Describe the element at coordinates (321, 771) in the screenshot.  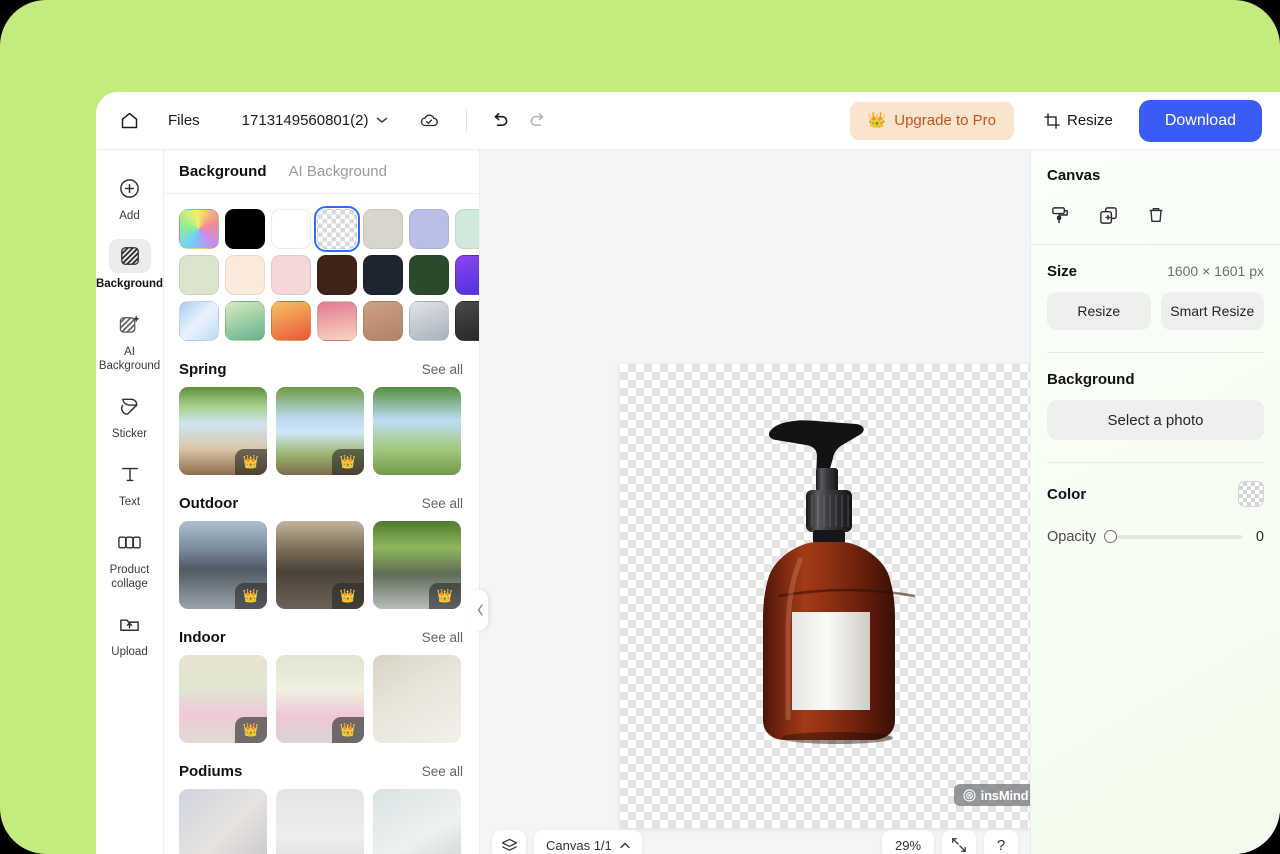
I see `section-header: Podiums See all` at that location.